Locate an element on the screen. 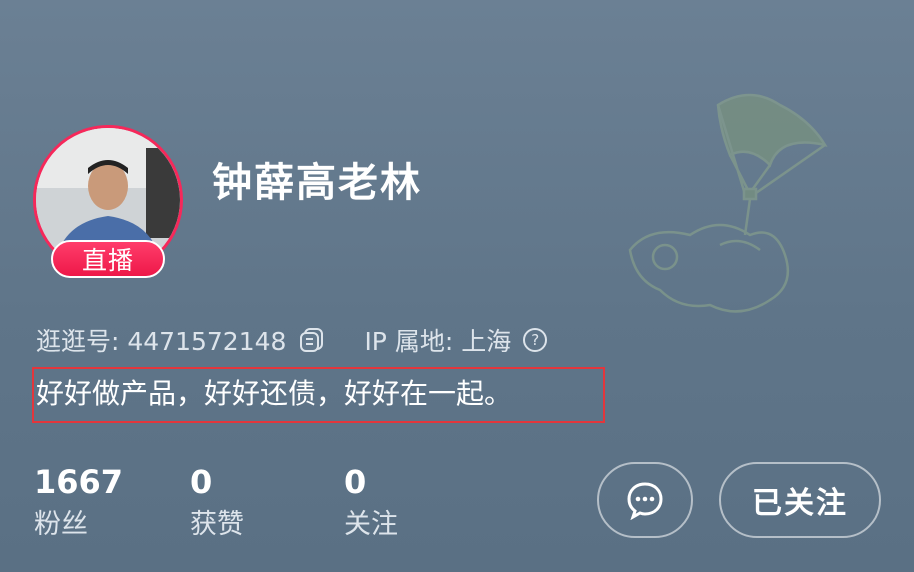 This screenshot has width=914, height=572. profile-bio: 好好做产品，好好还债，好好在一起。 is located at coordinates (274, 393).